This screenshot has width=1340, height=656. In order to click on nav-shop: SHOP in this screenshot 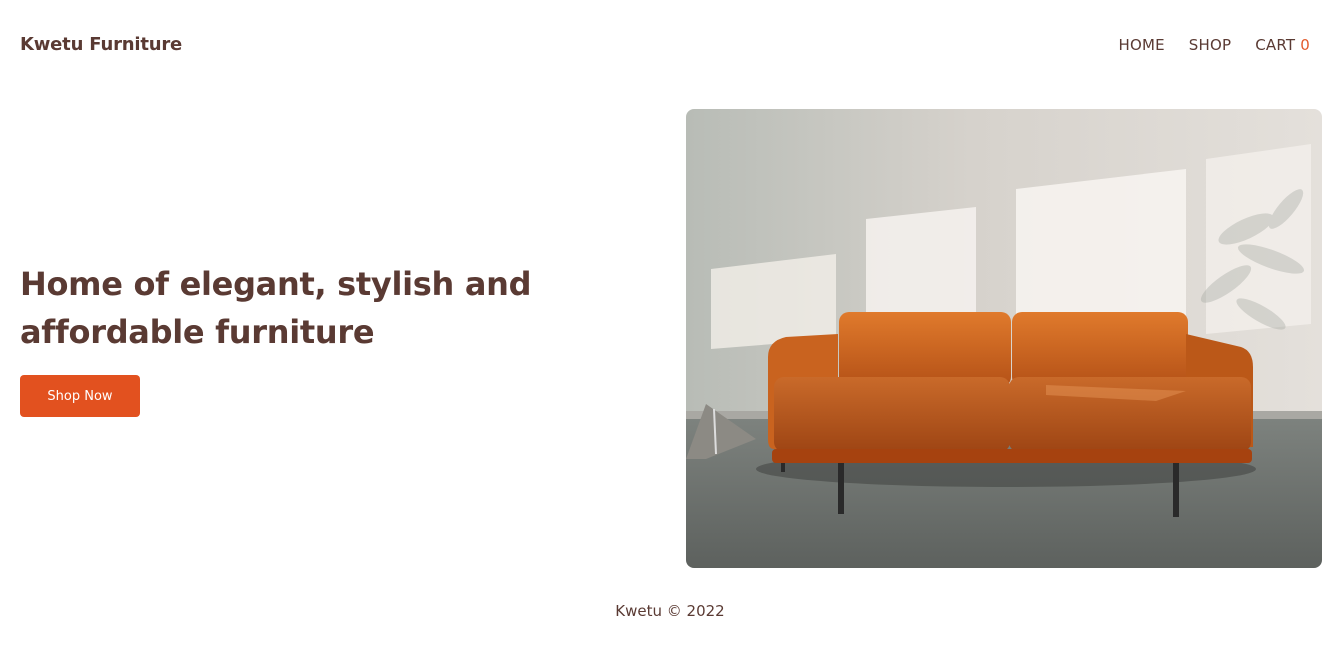, I will do `click(1210, 45)`.